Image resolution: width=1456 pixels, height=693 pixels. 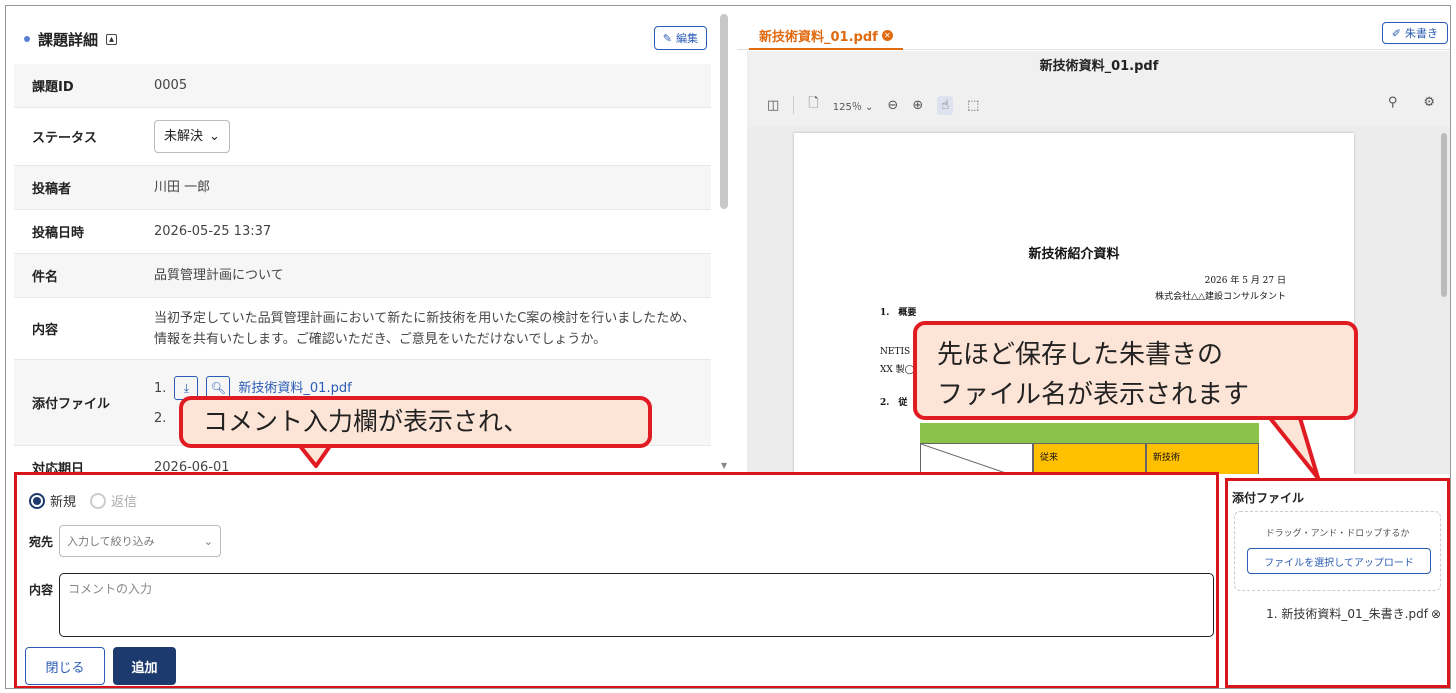 What do you see at coordinates (1080, 355) in the screenshot?
I see `callout-line: 先ほど保存した朱書きの` at bounding box center [1080, 355].